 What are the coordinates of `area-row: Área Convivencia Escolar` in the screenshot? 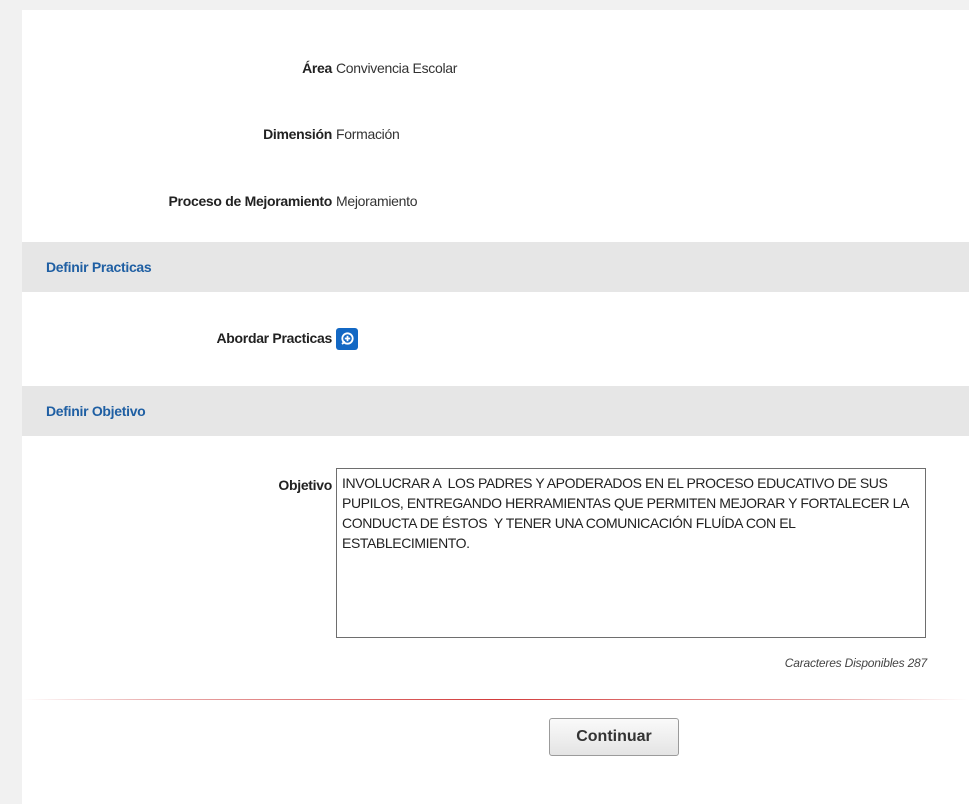 It's located at (495, 76).